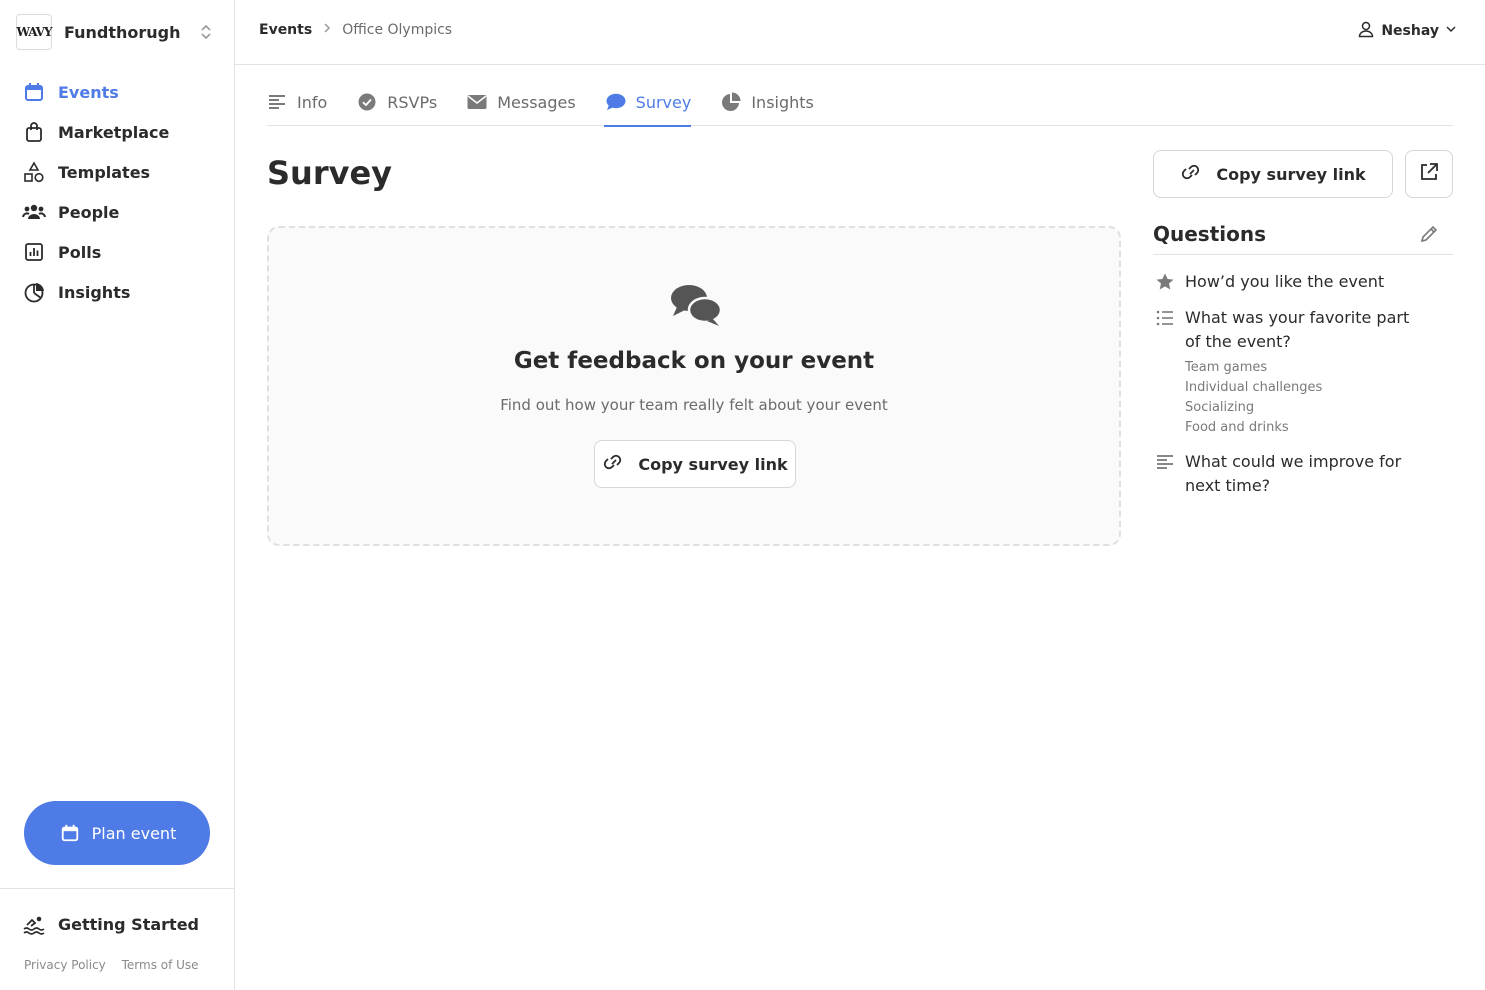 The height and width of the screenshot is (990, 1485). I want to click on questions-header: Questions, so click(1303, 236).